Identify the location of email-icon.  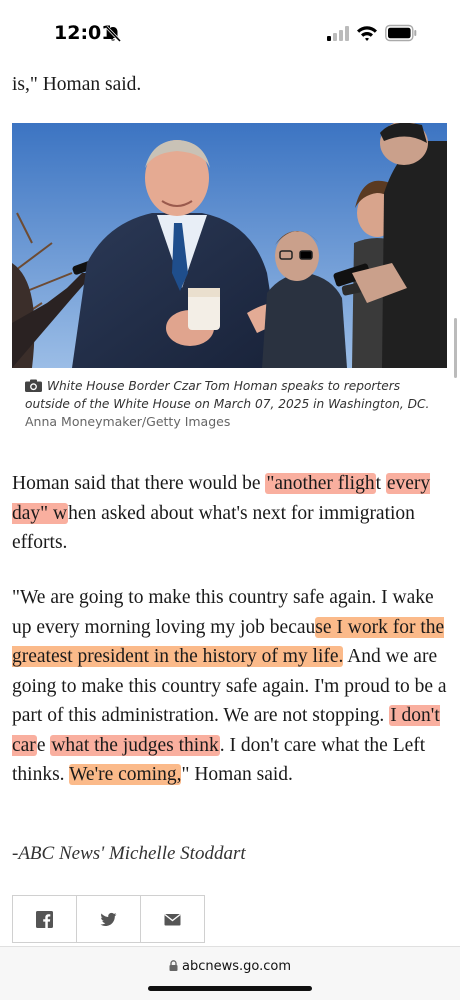
(172, 919).